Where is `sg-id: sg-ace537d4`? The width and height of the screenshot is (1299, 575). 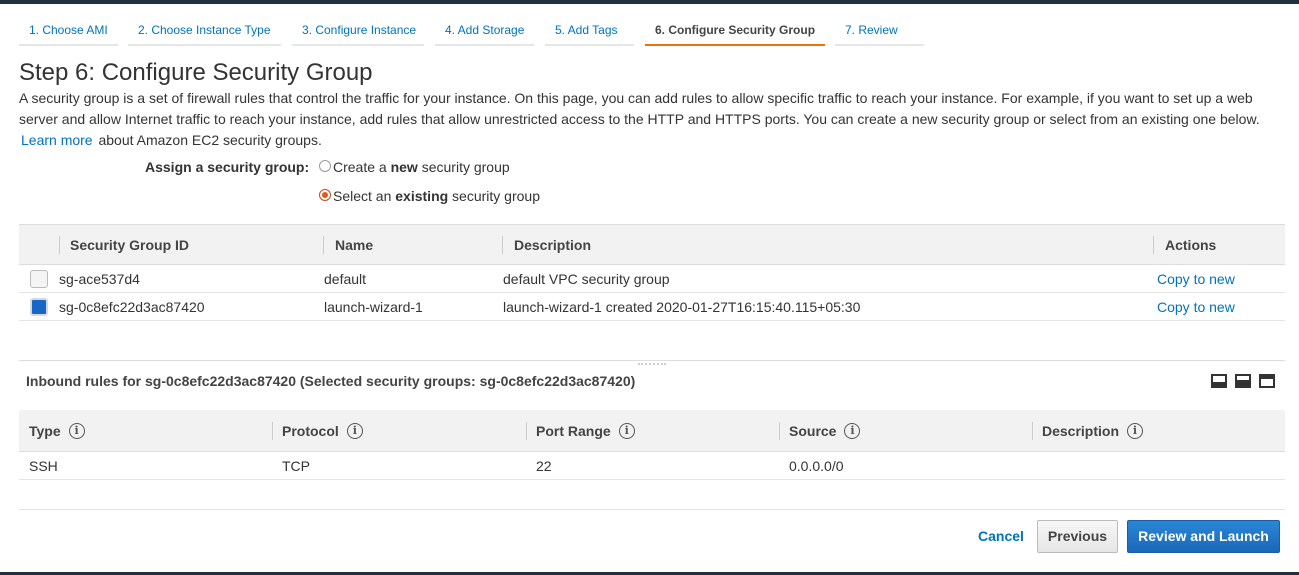 sg-id: sg-ace537d4 is located at coordinates (99, 279).